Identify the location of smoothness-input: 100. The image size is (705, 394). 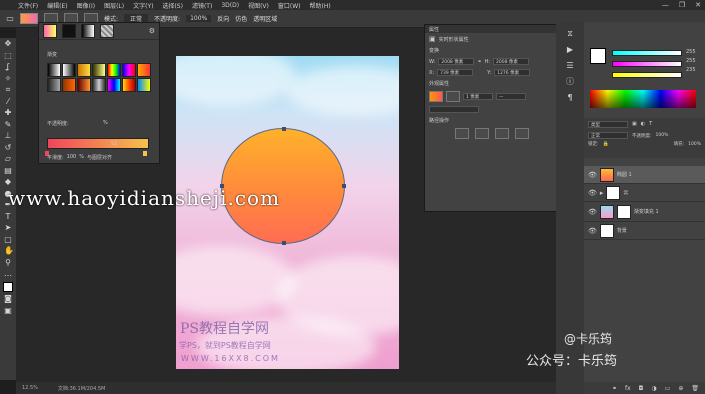
(72, 157).